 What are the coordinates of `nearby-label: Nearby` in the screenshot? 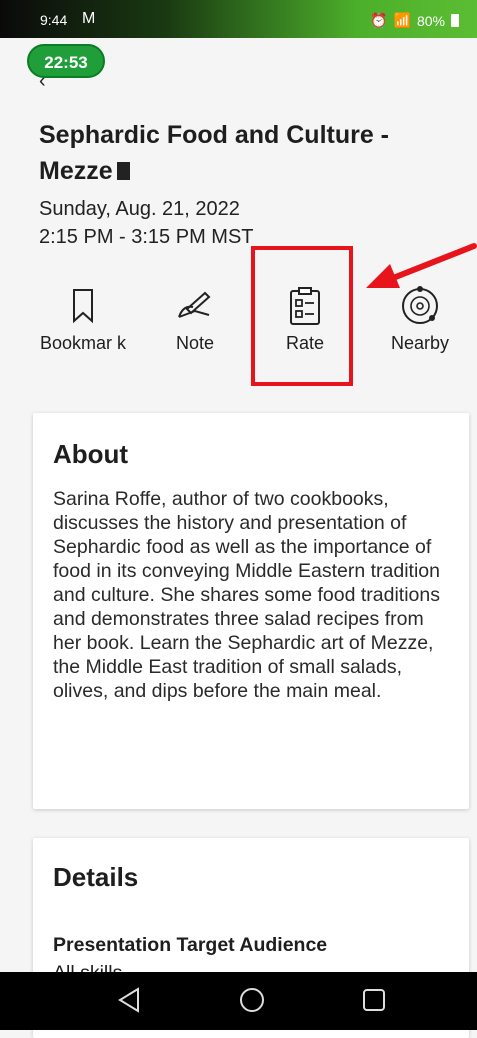 It's located at (420, 343).